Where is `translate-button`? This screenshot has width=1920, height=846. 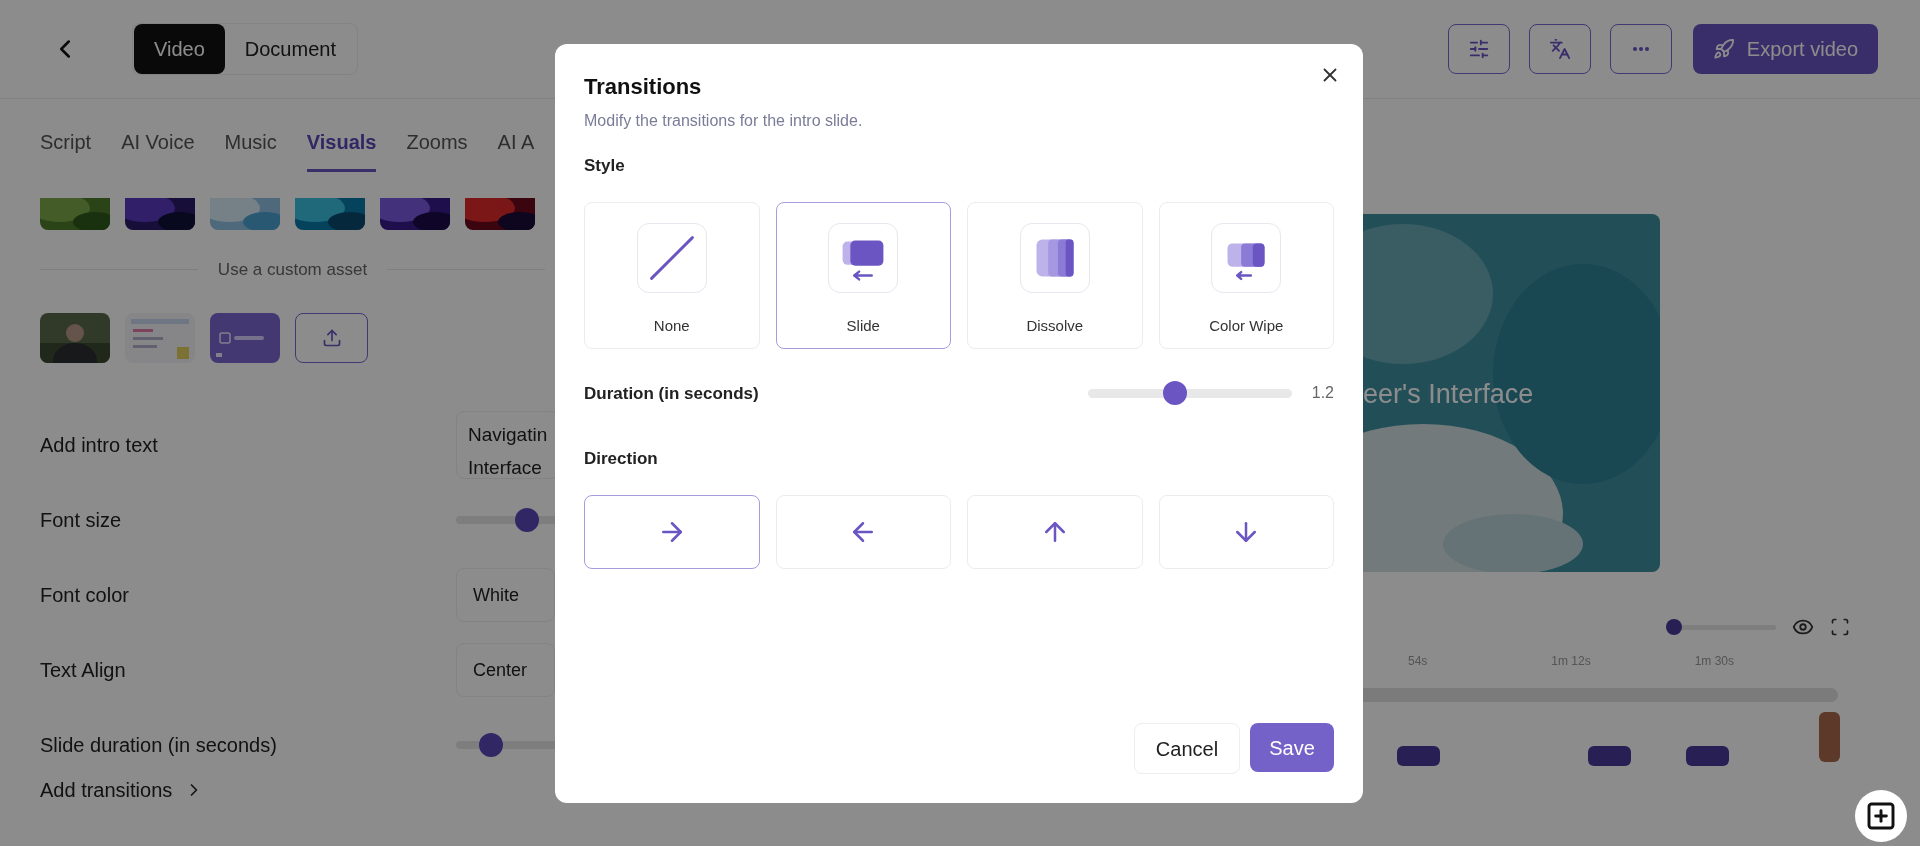
translate-button is located at coordinates (1559, 49).